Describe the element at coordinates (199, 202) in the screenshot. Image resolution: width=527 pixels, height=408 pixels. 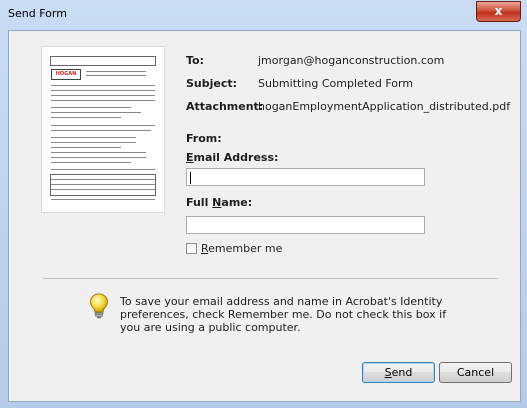
I see `name-label-pre: Full` at that location.